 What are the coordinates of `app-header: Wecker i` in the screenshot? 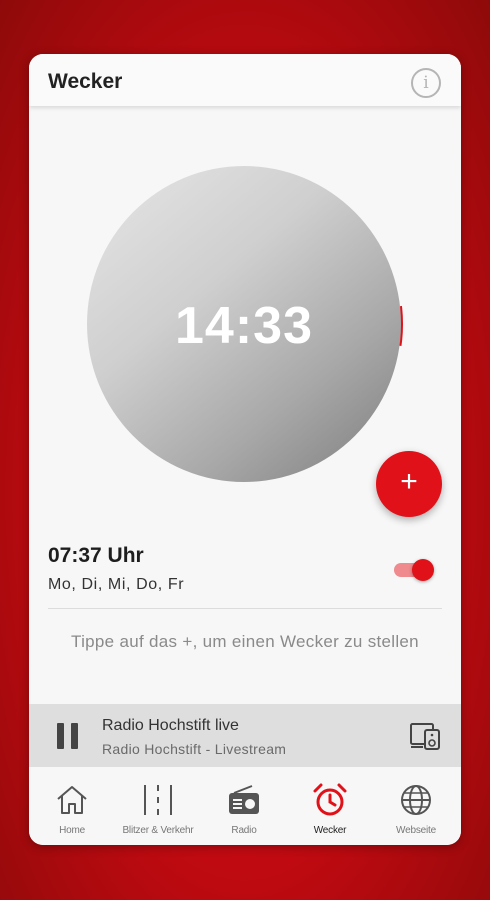 It's located at (245, 80).